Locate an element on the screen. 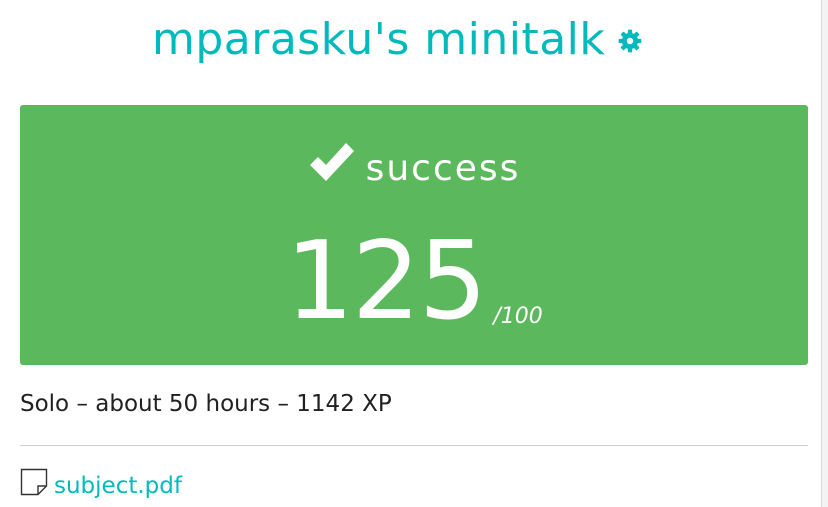 The image size is (828, 507). attachment-item: subject.pdf is located at coordinates (101, 484).